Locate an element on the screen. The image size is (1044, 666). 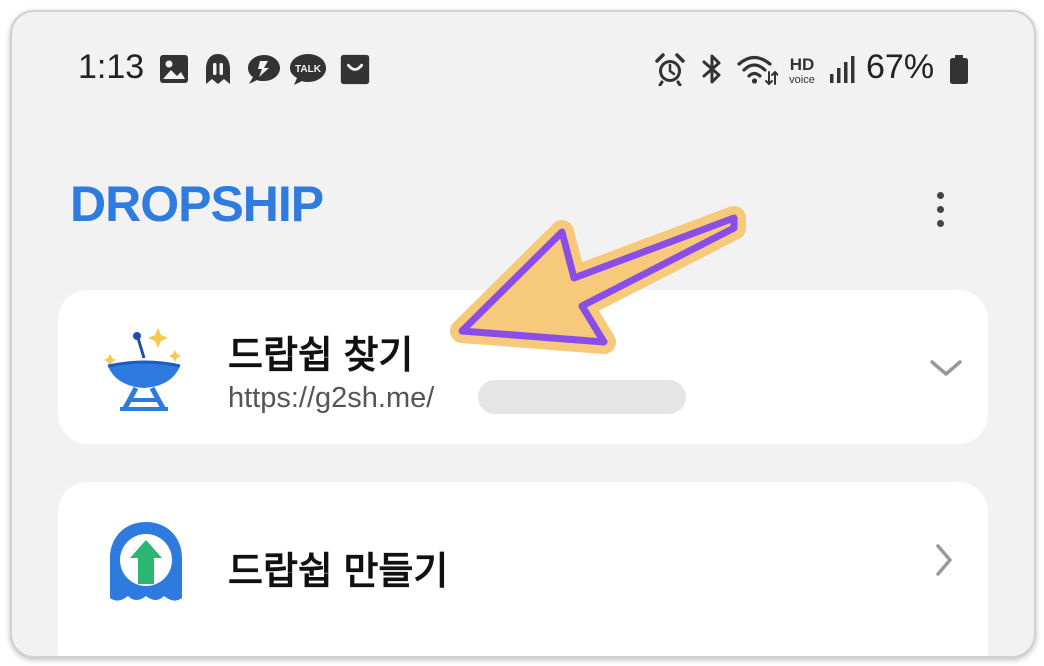
find-dropship-title: 드랍쉽 찾기 is located at coordinates (321, 356).